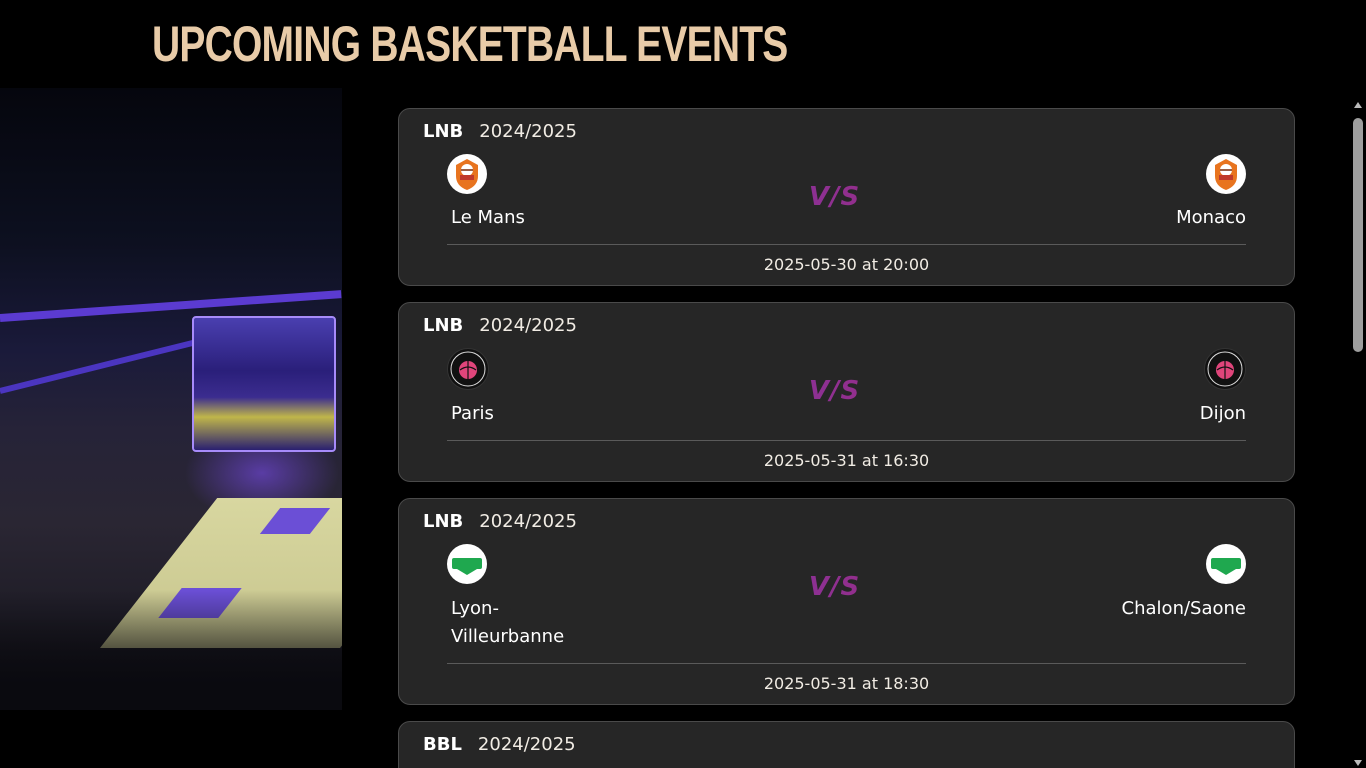 This screenshot has width=1366, height=768. What do you see at coordinates (442, 744) in the screenshot?
I see `league-label: BBL` at bounding box center [442, 744].